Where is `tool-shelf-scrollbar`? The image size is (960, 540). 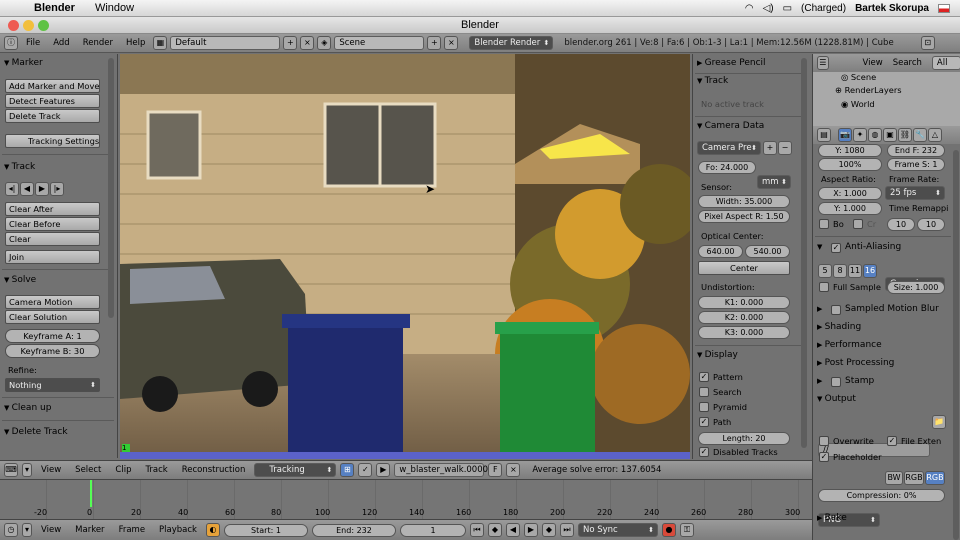
tool-shelf-scrollbar is located at coordinates (111, 188).